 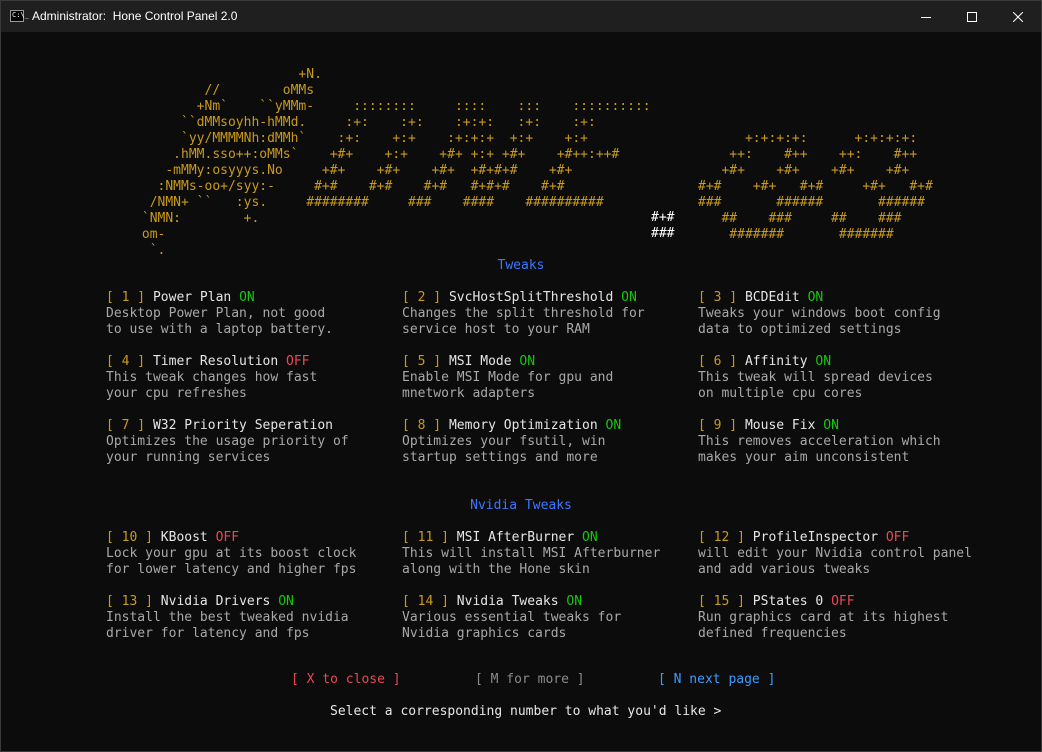 I want to click on tweak-description: on multiple cpu cores, so click(x=780, y=393).